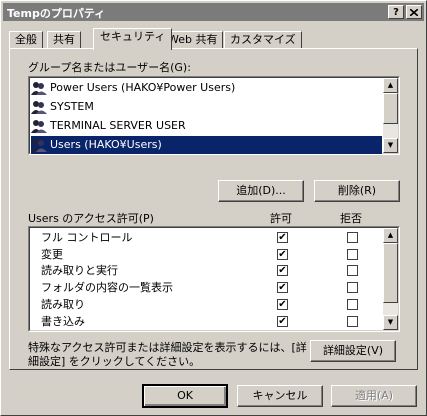 The height and width of the screenshot is (416, 427). I want to click on list-item-selected: Users (HAKO¥Users), so click(206, 145).